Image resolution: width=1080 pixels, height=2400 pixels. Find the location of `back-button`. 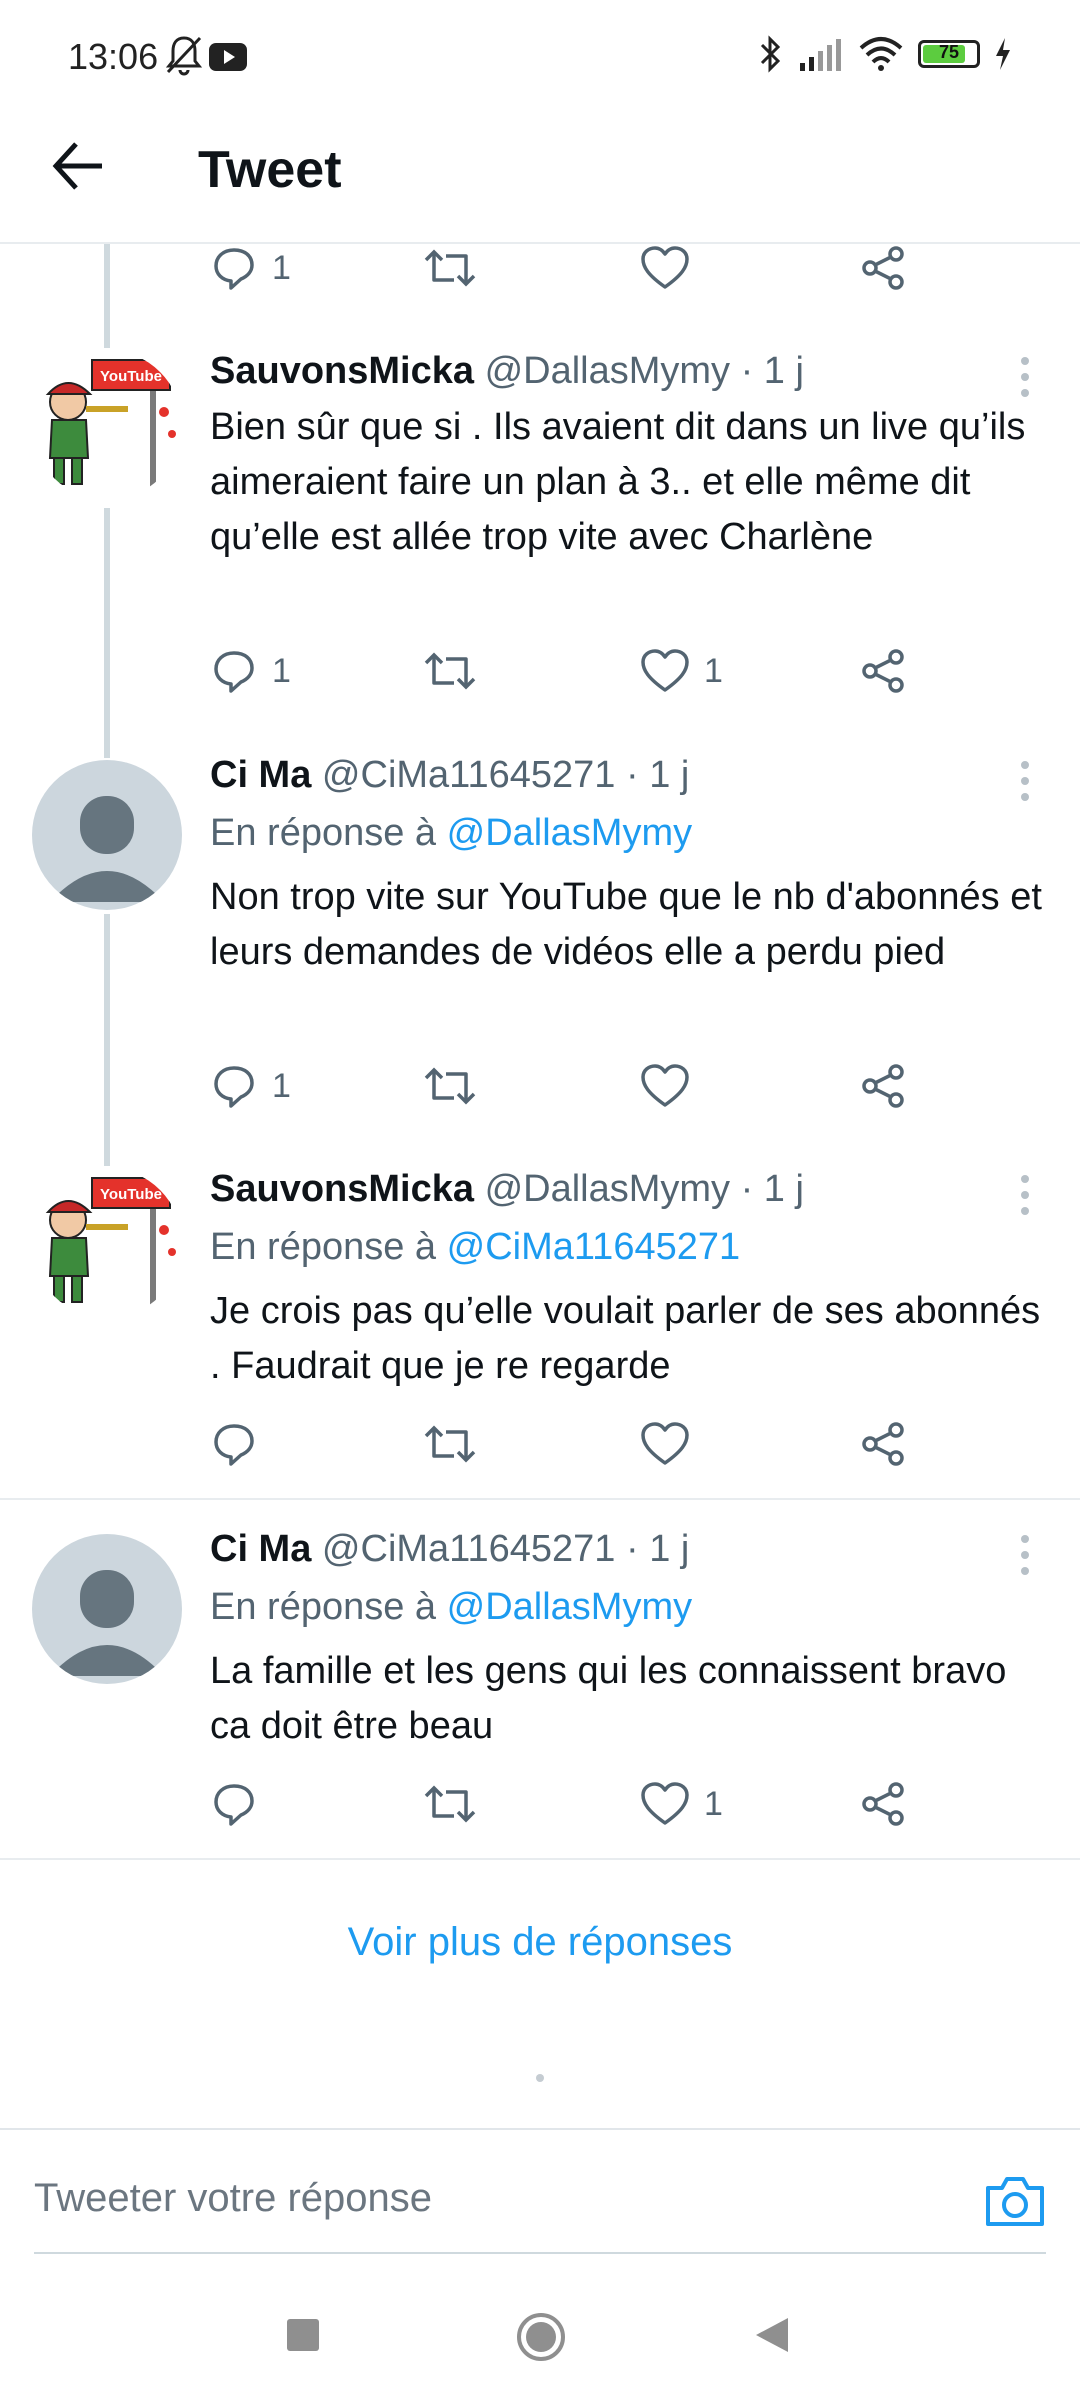

back-button is located at coordinates (80, 166).